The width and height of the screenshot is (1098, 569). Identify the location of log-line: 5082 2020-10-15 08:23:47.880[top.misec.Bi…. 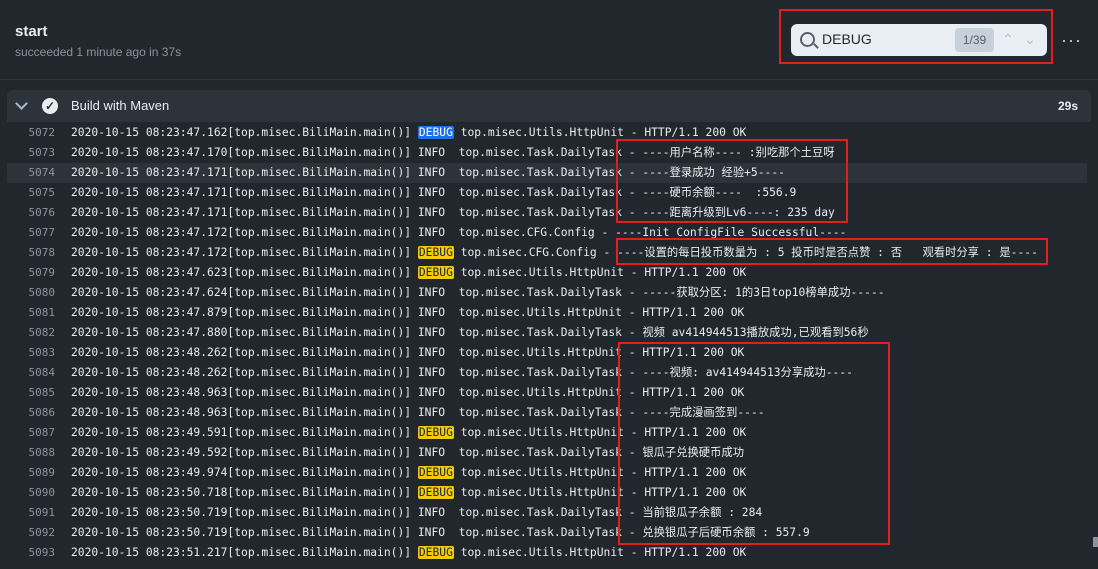
(547, 333).